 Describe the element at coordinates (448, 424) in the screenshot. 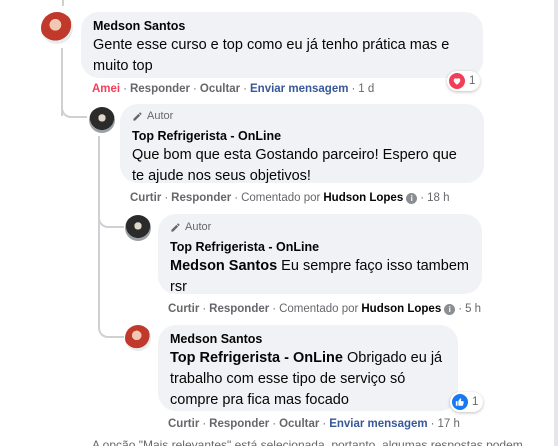

I see `timestamp: 17 h` at that location.